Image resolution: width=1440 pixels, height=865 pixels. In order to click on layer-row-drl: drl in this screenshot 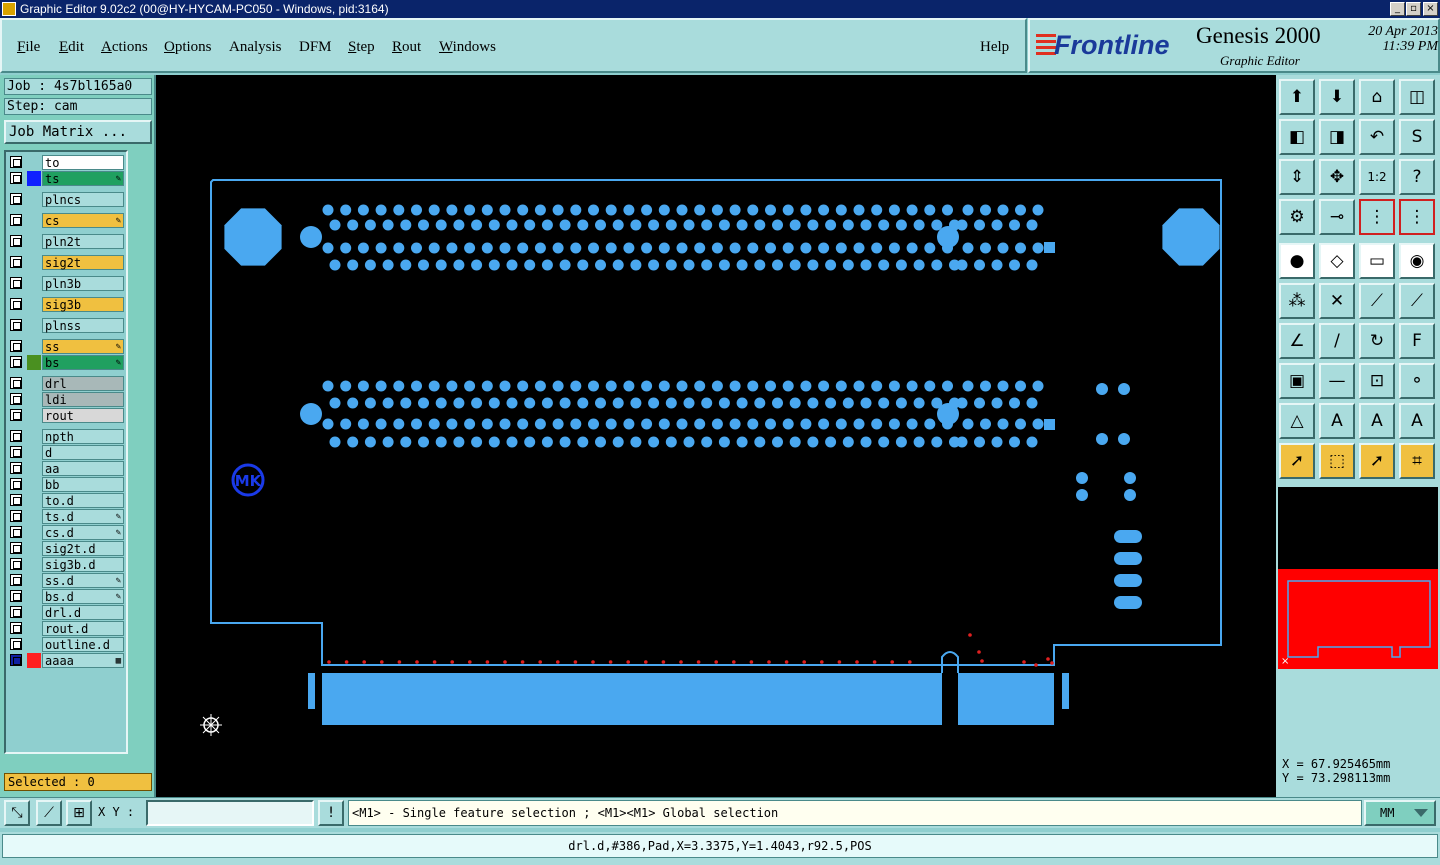, I will do `click(67, 383)`.